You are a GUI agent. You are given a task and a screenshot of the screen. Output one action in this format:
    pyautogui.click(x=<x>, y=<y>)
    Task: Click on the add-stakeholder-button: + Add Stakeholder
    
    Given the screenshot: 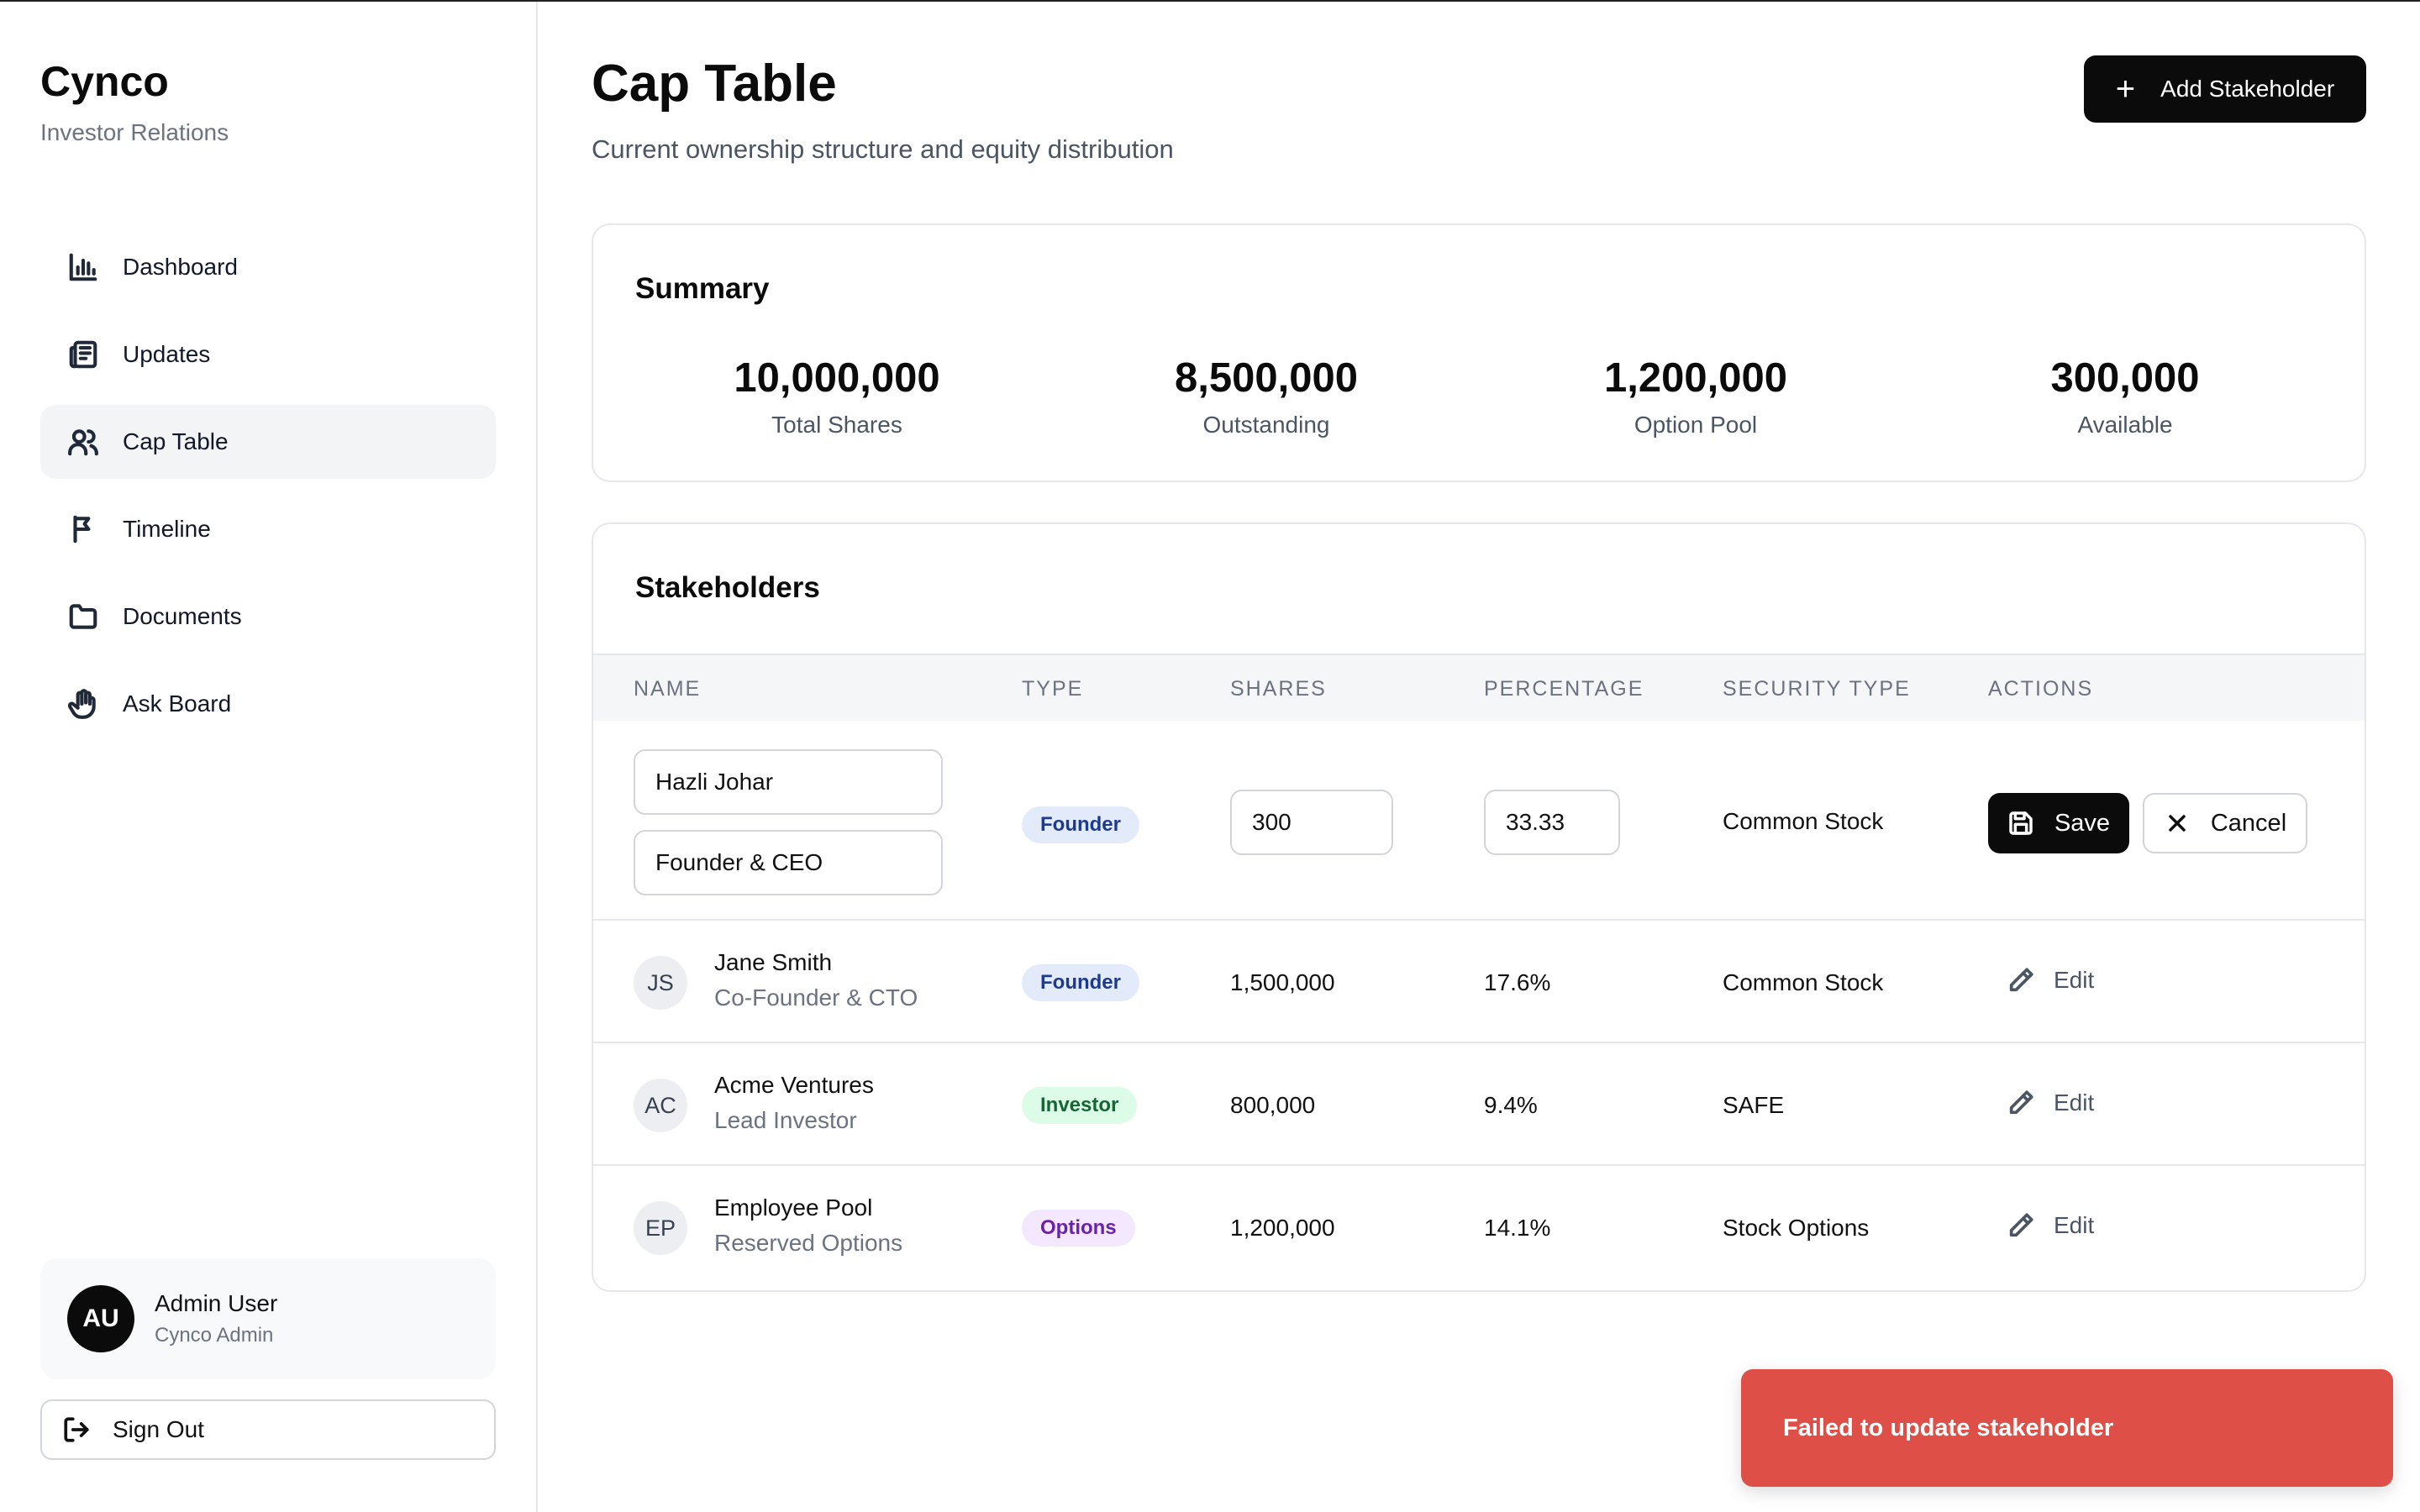 What is the action you would take?
    pyautogui.click(x=2225, y=89)
    